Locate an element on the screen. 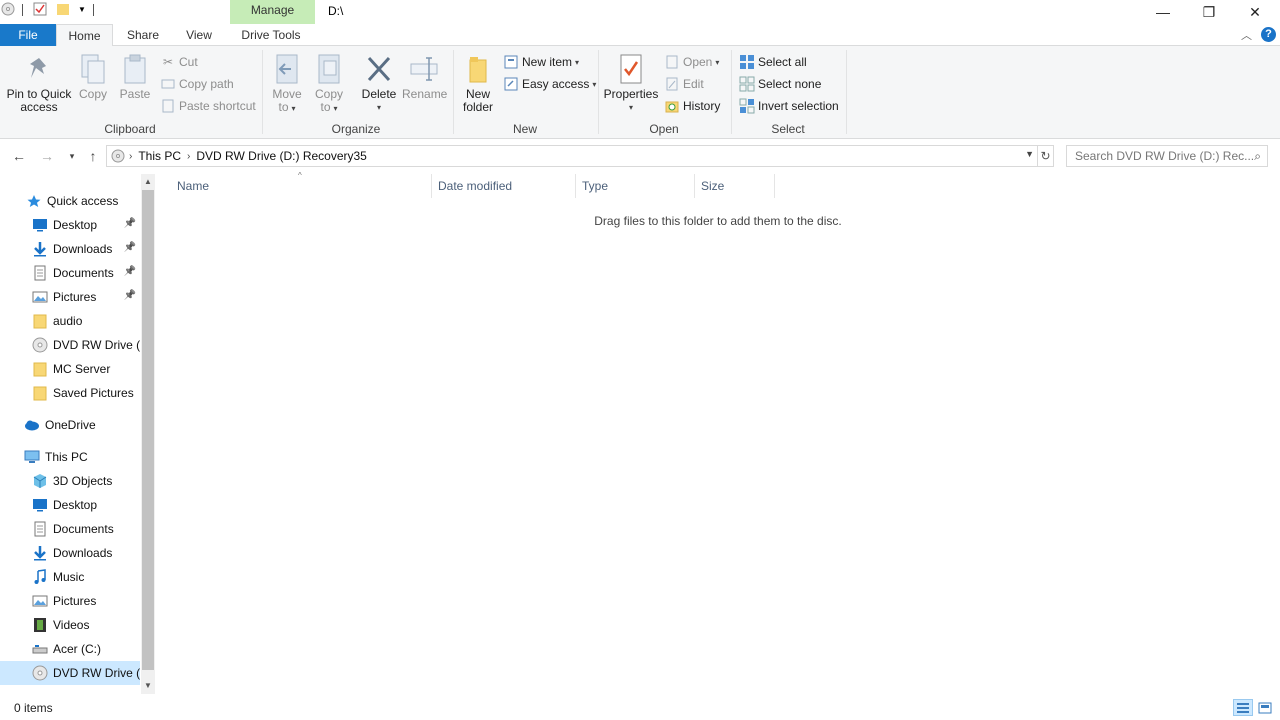  nav-quick-item: Pictures 📌 is located at coordinates (70, 297).